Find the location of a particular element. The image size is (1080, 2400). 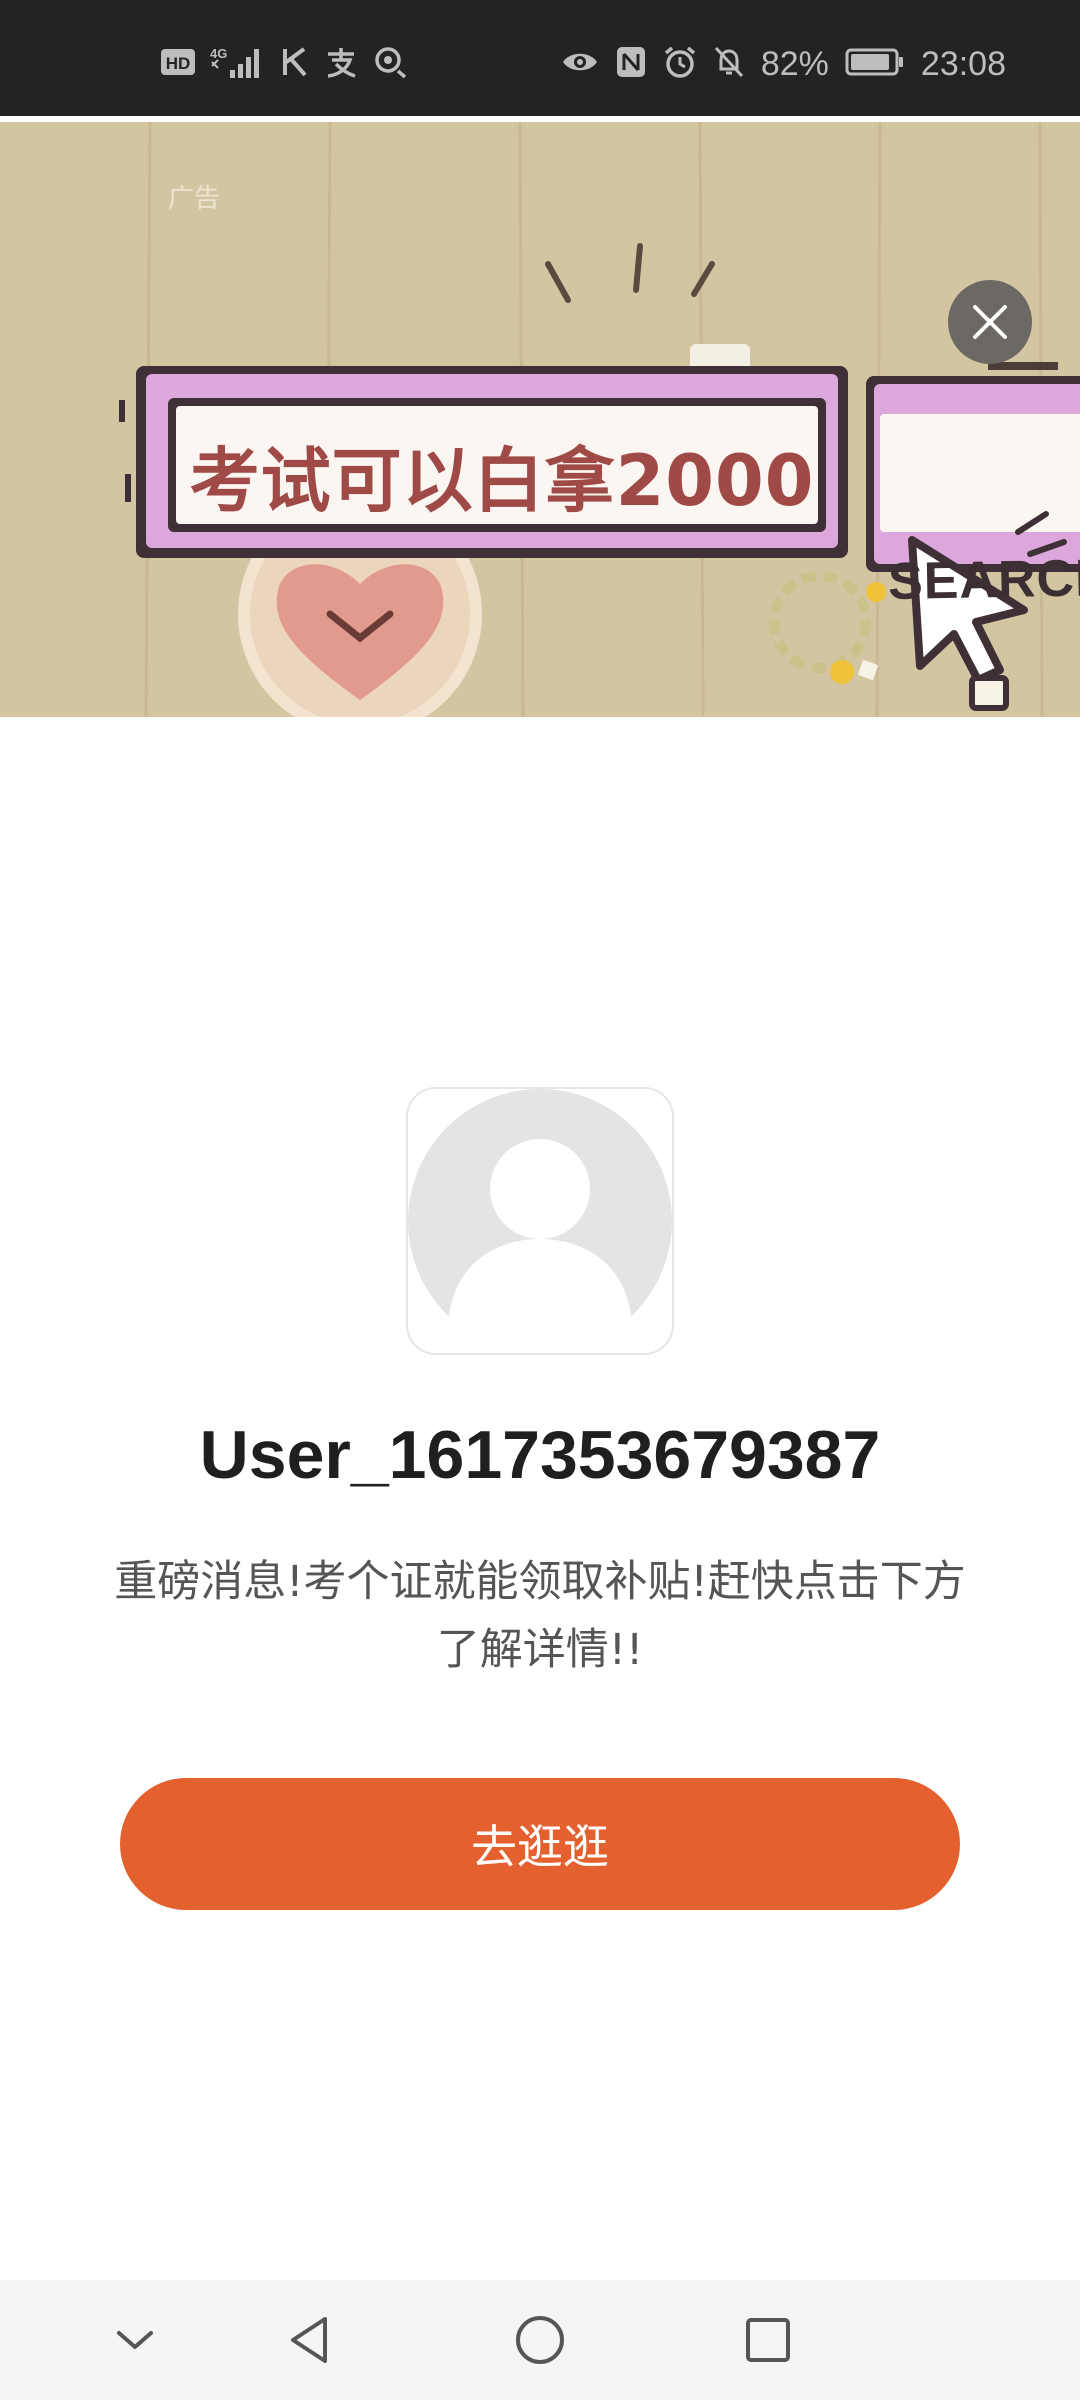

clock: 23:08 is located at coordinates (963, 64).